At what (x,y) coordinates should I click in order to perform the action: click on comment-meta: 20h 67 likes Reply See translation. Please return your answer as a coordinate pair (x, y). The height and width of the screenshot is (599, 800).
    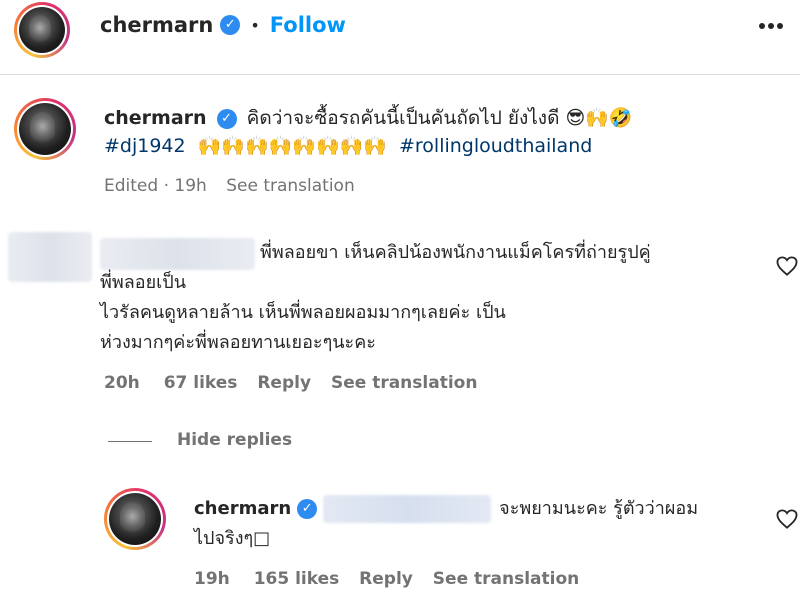
    Looking at the image, I should click on (290, 383).